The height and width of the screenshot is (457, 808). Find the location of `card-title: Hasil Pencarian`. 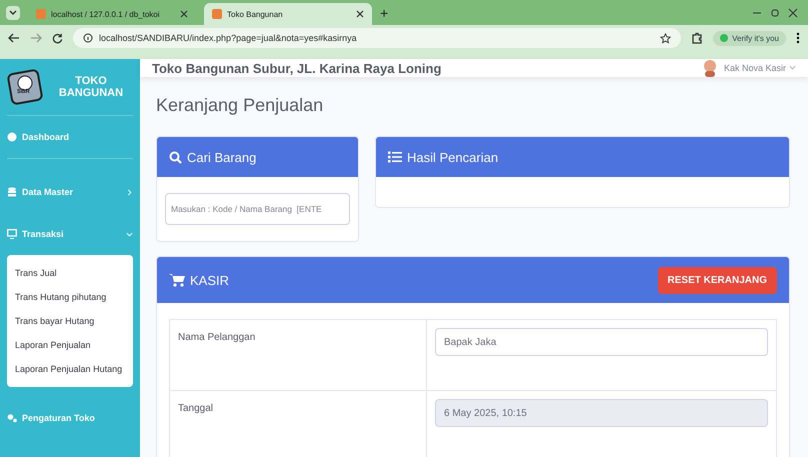

card-title: Hasil Pencarian is located at coordinates (452, 157).